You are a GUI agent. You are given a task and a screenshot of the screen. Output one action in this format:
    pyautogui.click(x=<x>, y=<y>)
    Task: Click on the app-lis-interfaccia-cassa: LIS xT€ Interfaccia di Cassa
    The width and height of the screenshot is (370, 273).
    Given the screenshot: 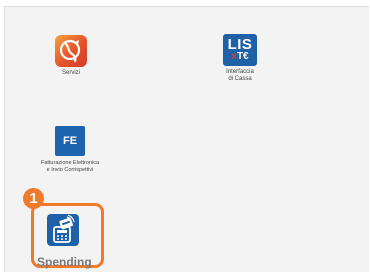 What is the action you would take?
    pyautogui.click(x=240, y=58)
    